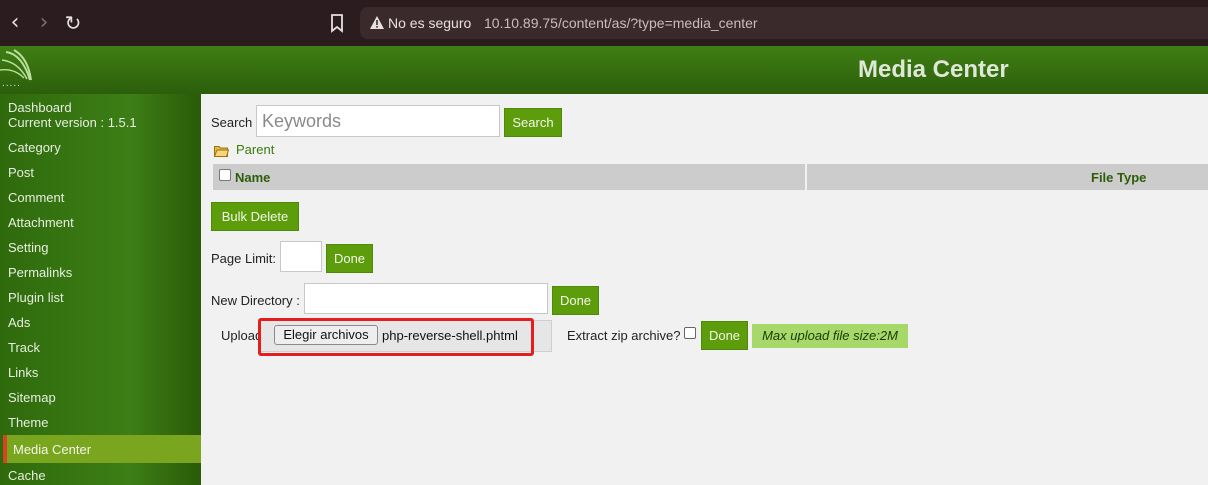 This screenshot has height=485, width=1208. I want to click on page-limit-label: Page Limit:, so click(244, 258).